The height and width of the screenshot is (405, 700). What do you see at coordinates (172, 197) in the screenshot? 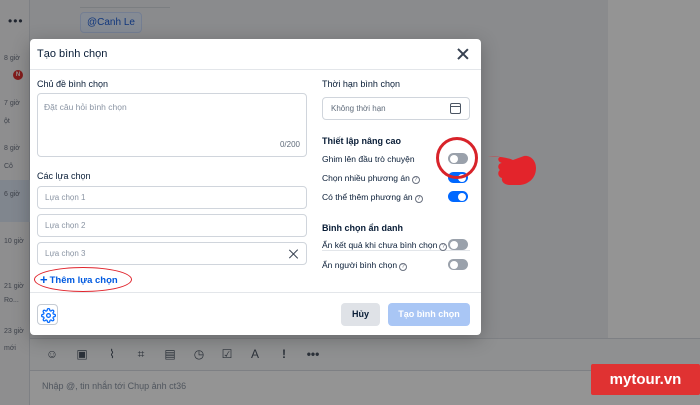
I see `option-input-1: Lựa chọn 1` at bounding box center [172, 197].